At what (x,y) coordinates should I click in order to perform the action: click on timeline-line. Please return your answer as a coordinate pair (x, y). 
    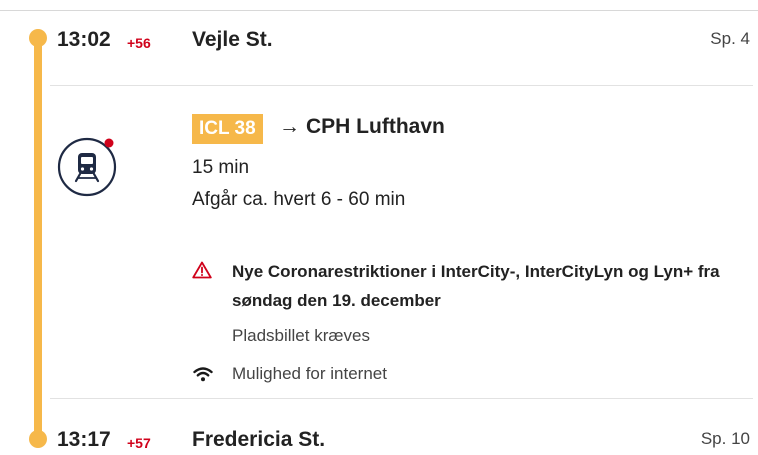
    Looking at the image, I should click on (38, 239).